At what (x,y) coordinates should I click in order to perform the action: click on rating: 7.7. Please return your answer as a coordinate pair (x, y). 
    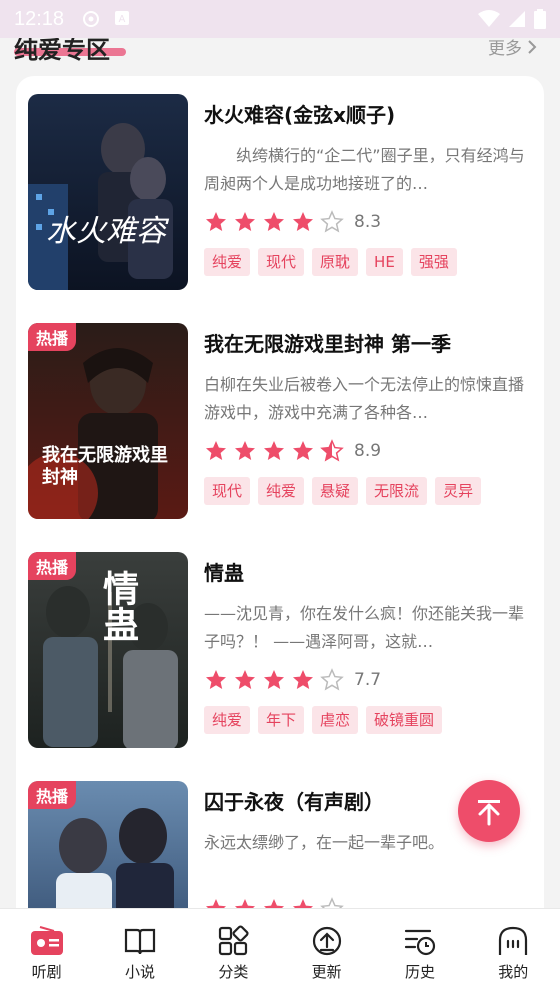
    Looking at the image, I should click on (366, 680).